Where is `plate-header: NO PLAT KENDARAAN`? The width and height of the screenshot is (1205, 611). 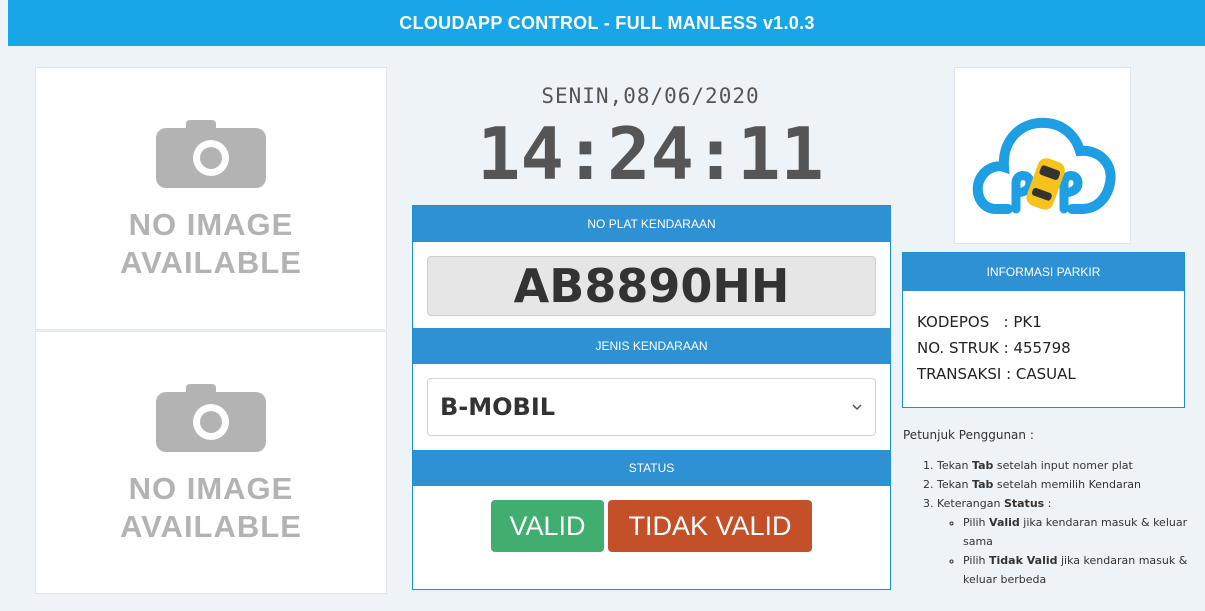
plate-header: NO PLAT KENDARAAN is located at coordinates (651, 224).